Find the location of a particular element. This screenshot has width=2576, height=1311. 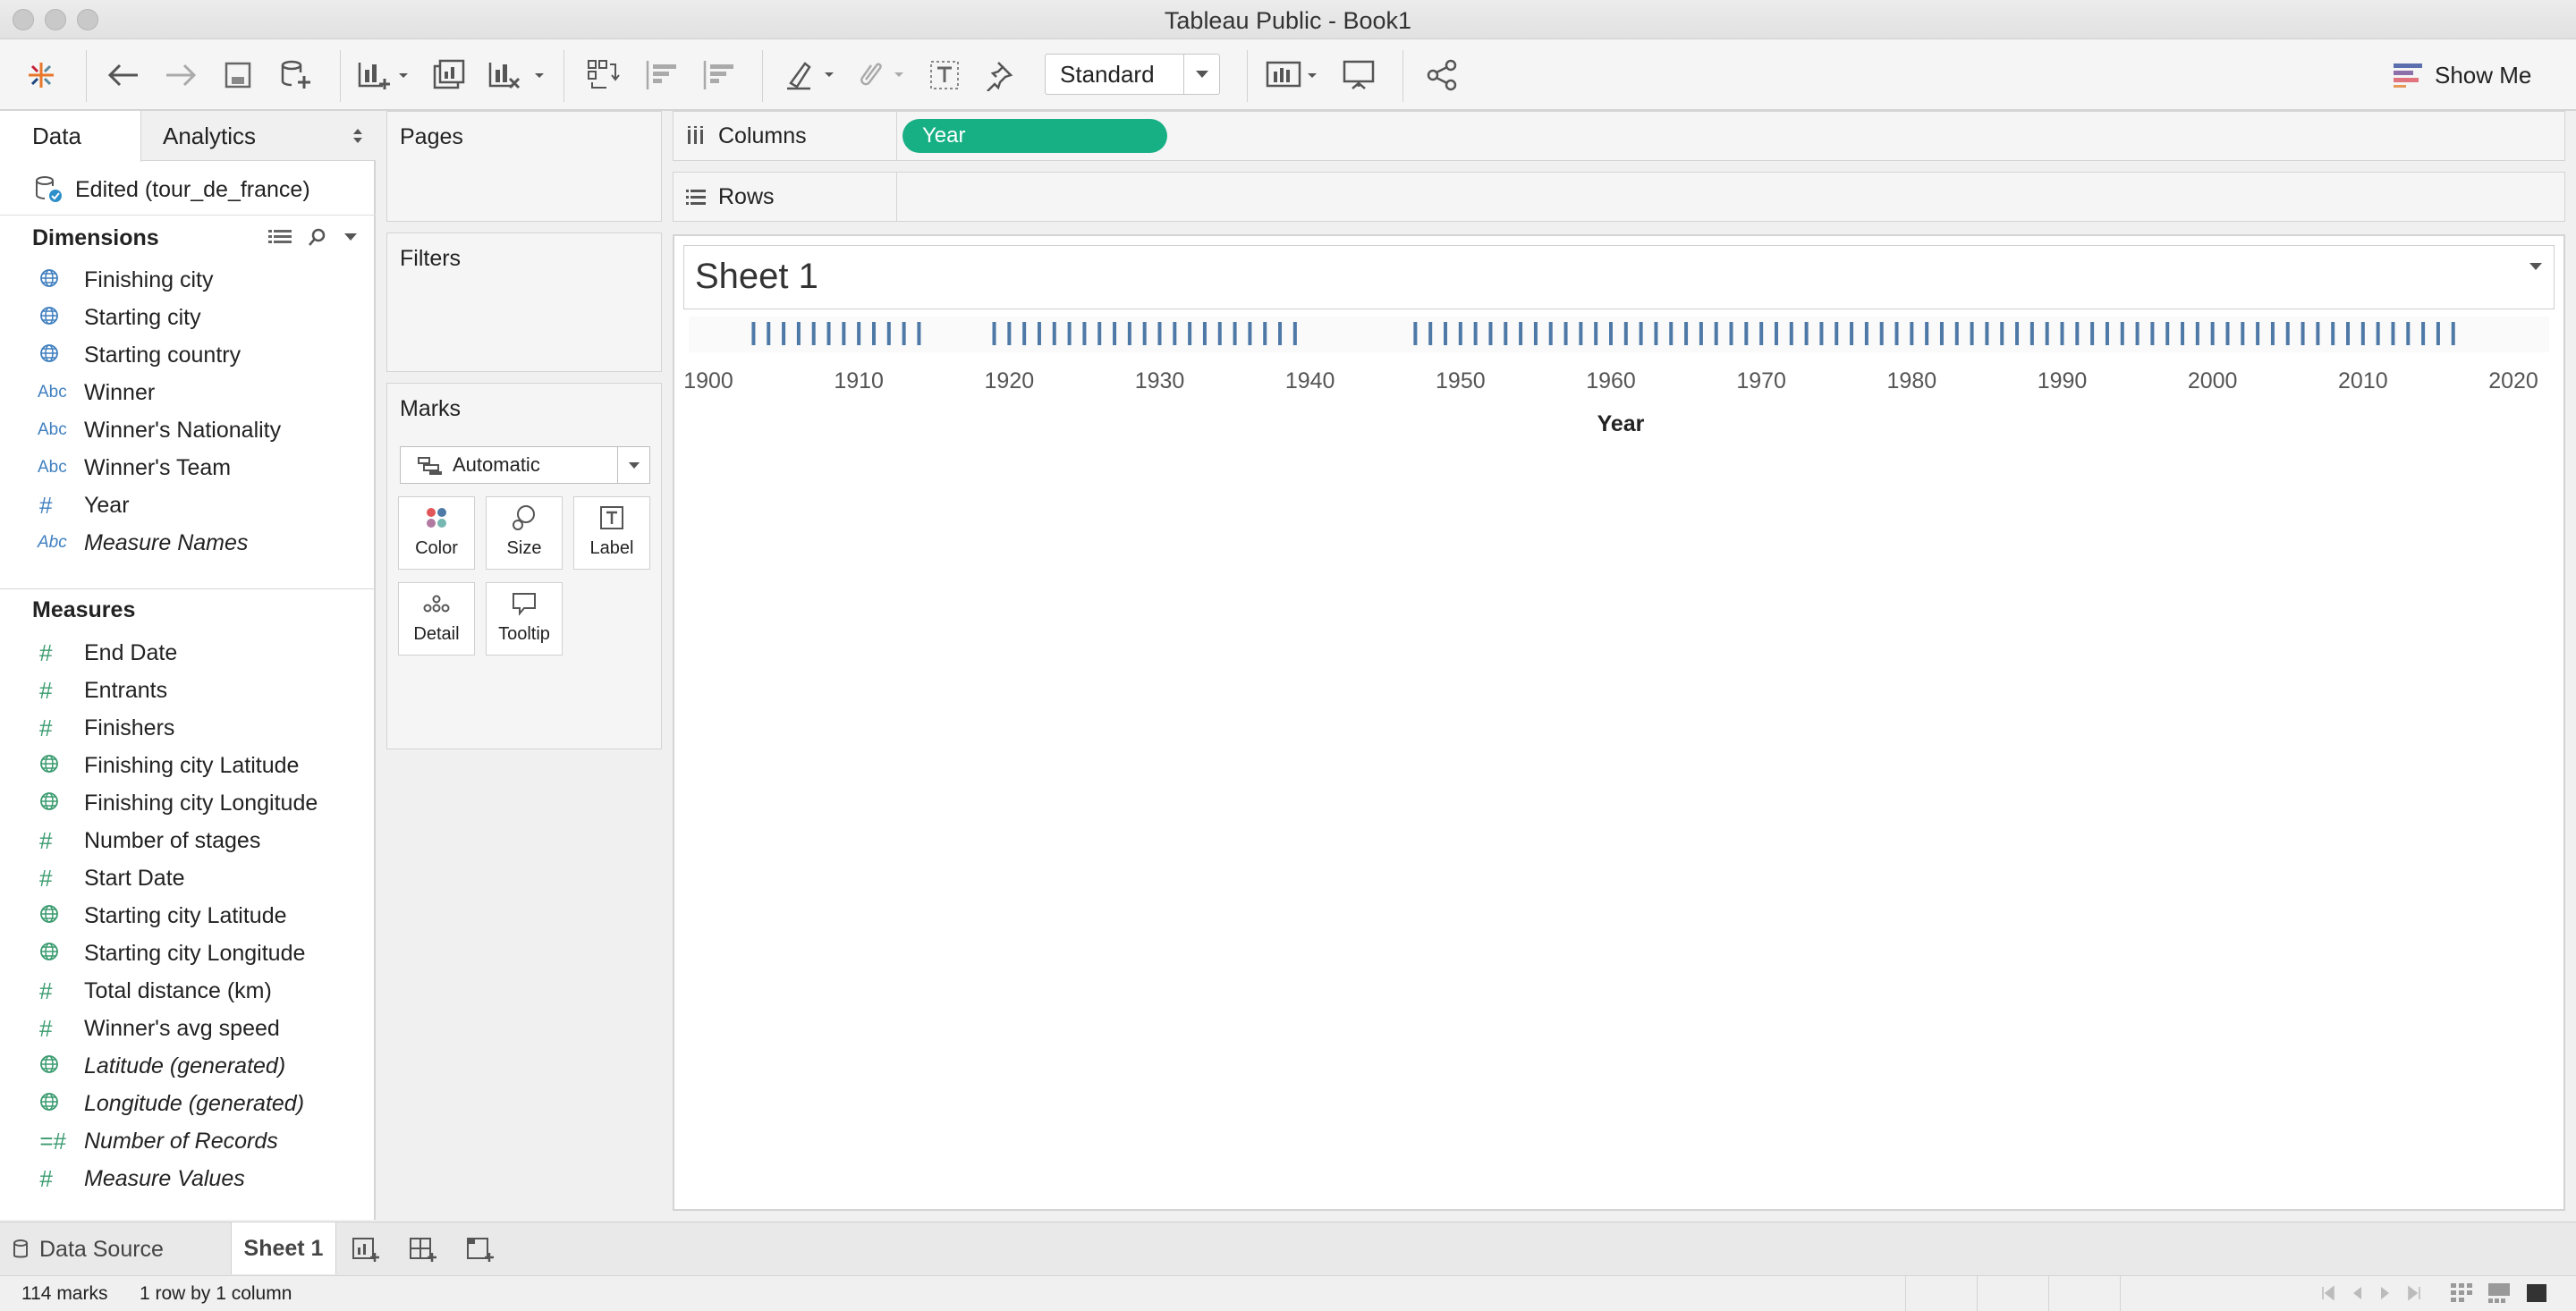

clear-sheet-icon is located at coordinates (516, 75).